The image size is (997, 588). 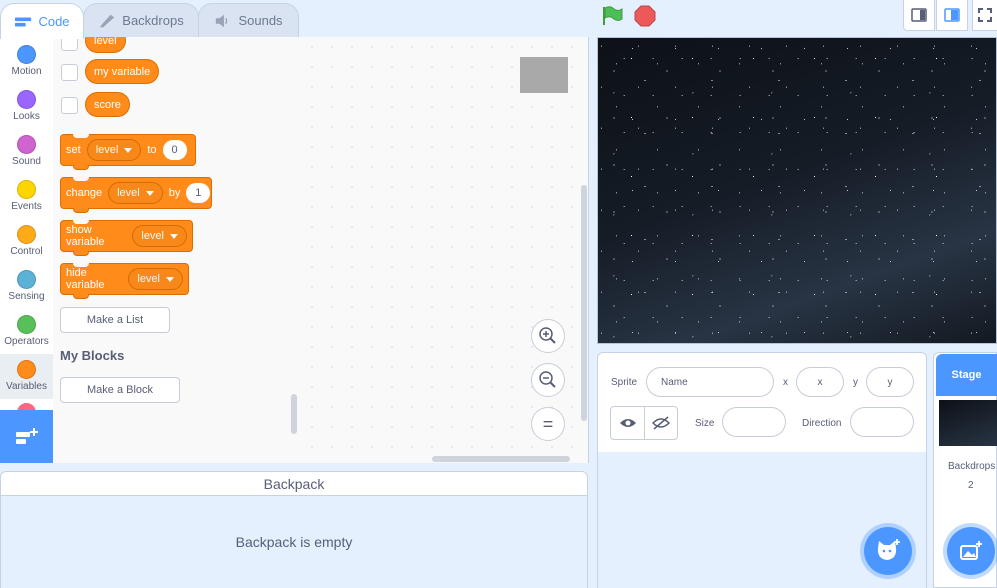 I want to click on sprite-name-input: Name, so click(x=710, y=382).